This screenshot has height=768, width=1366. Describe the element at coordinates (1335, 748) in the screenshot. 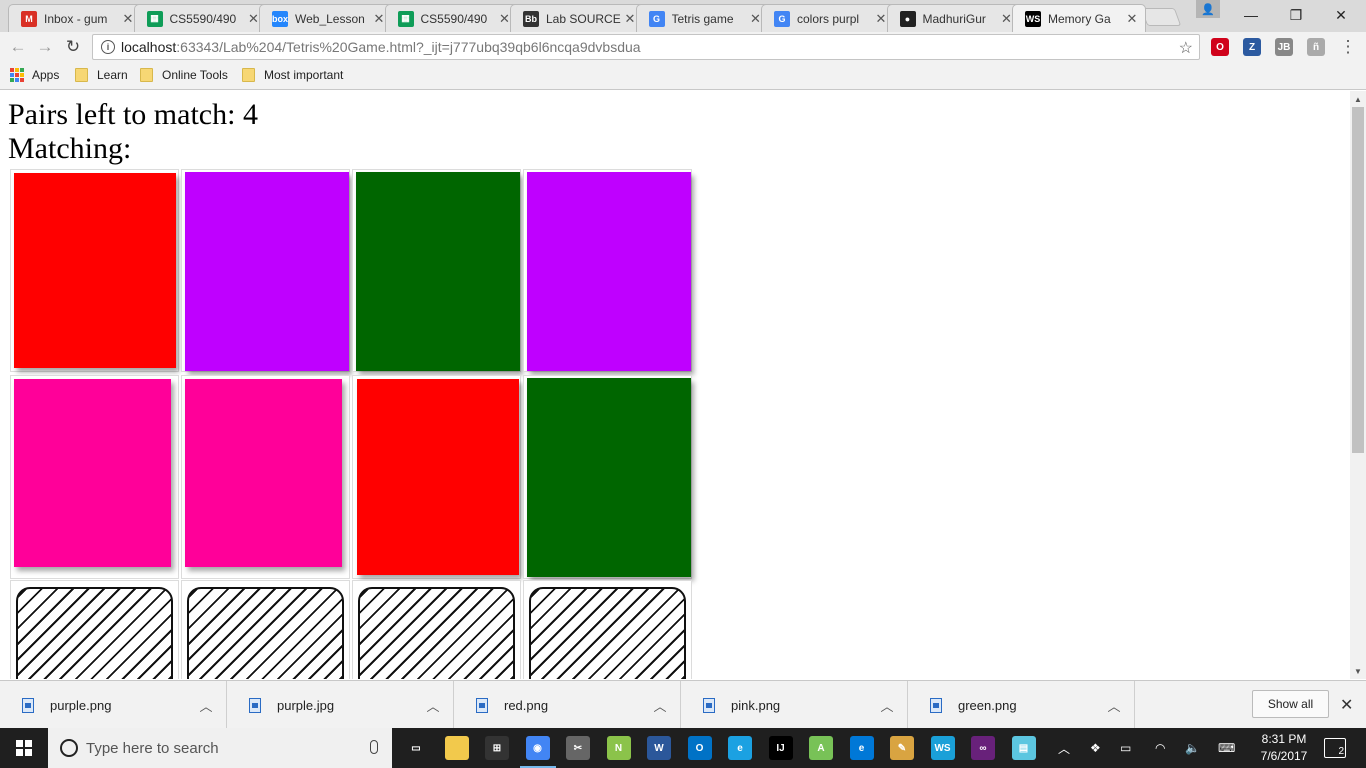

I see `notifications-icon: 2` at that location.